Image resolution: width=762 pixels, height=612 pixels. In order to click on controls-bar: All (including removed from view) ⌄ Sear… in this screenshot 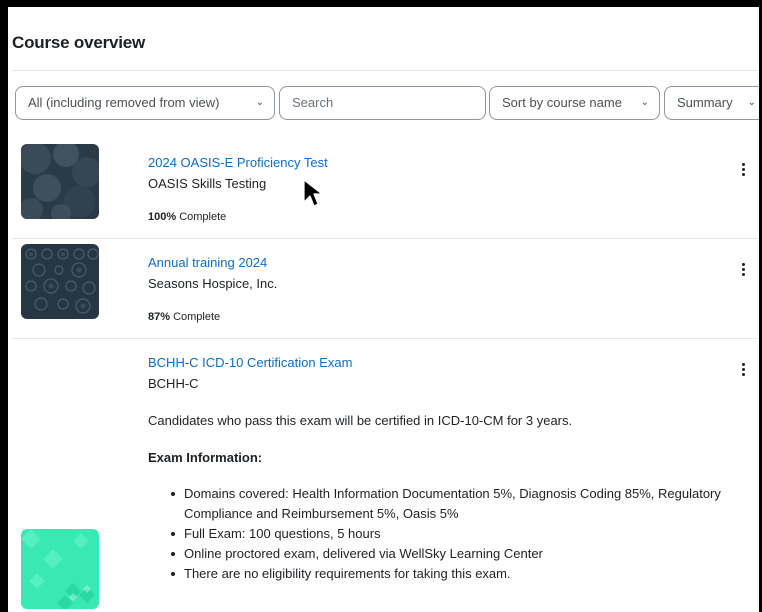, I will do `click(383, 103)`.